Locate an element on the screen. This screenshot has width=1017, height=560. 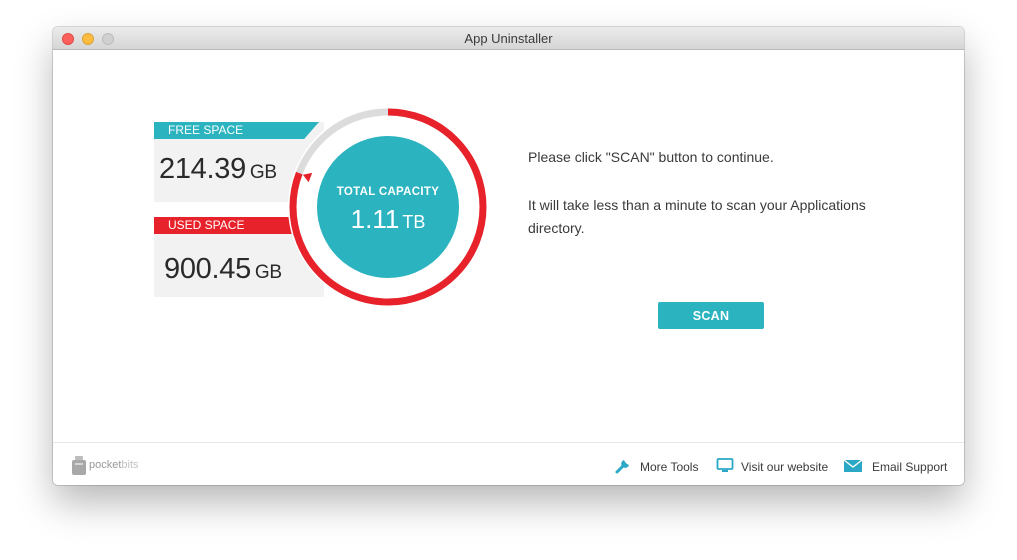
title-bar: App Uninstaller is located at coordinates (508, 38).